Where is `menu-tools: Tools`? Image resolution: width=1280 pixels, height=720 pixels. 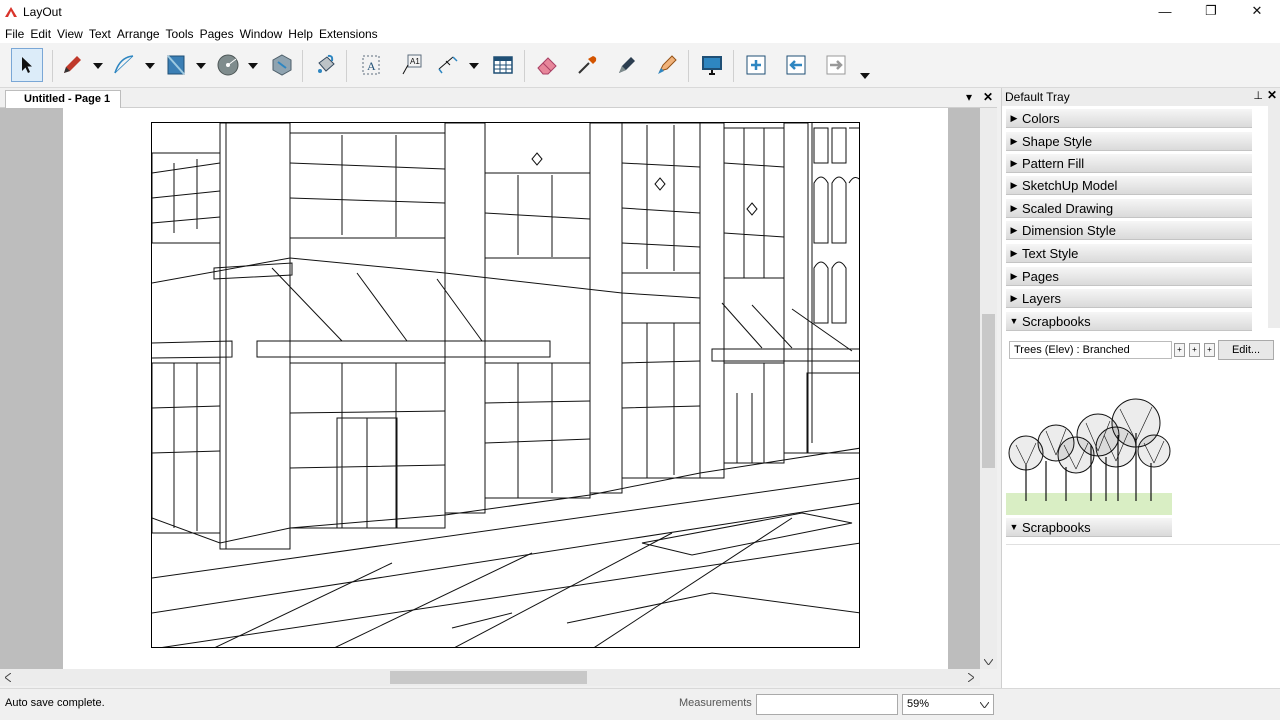 menu-tools: Tools is located at coordinates (180, 34).